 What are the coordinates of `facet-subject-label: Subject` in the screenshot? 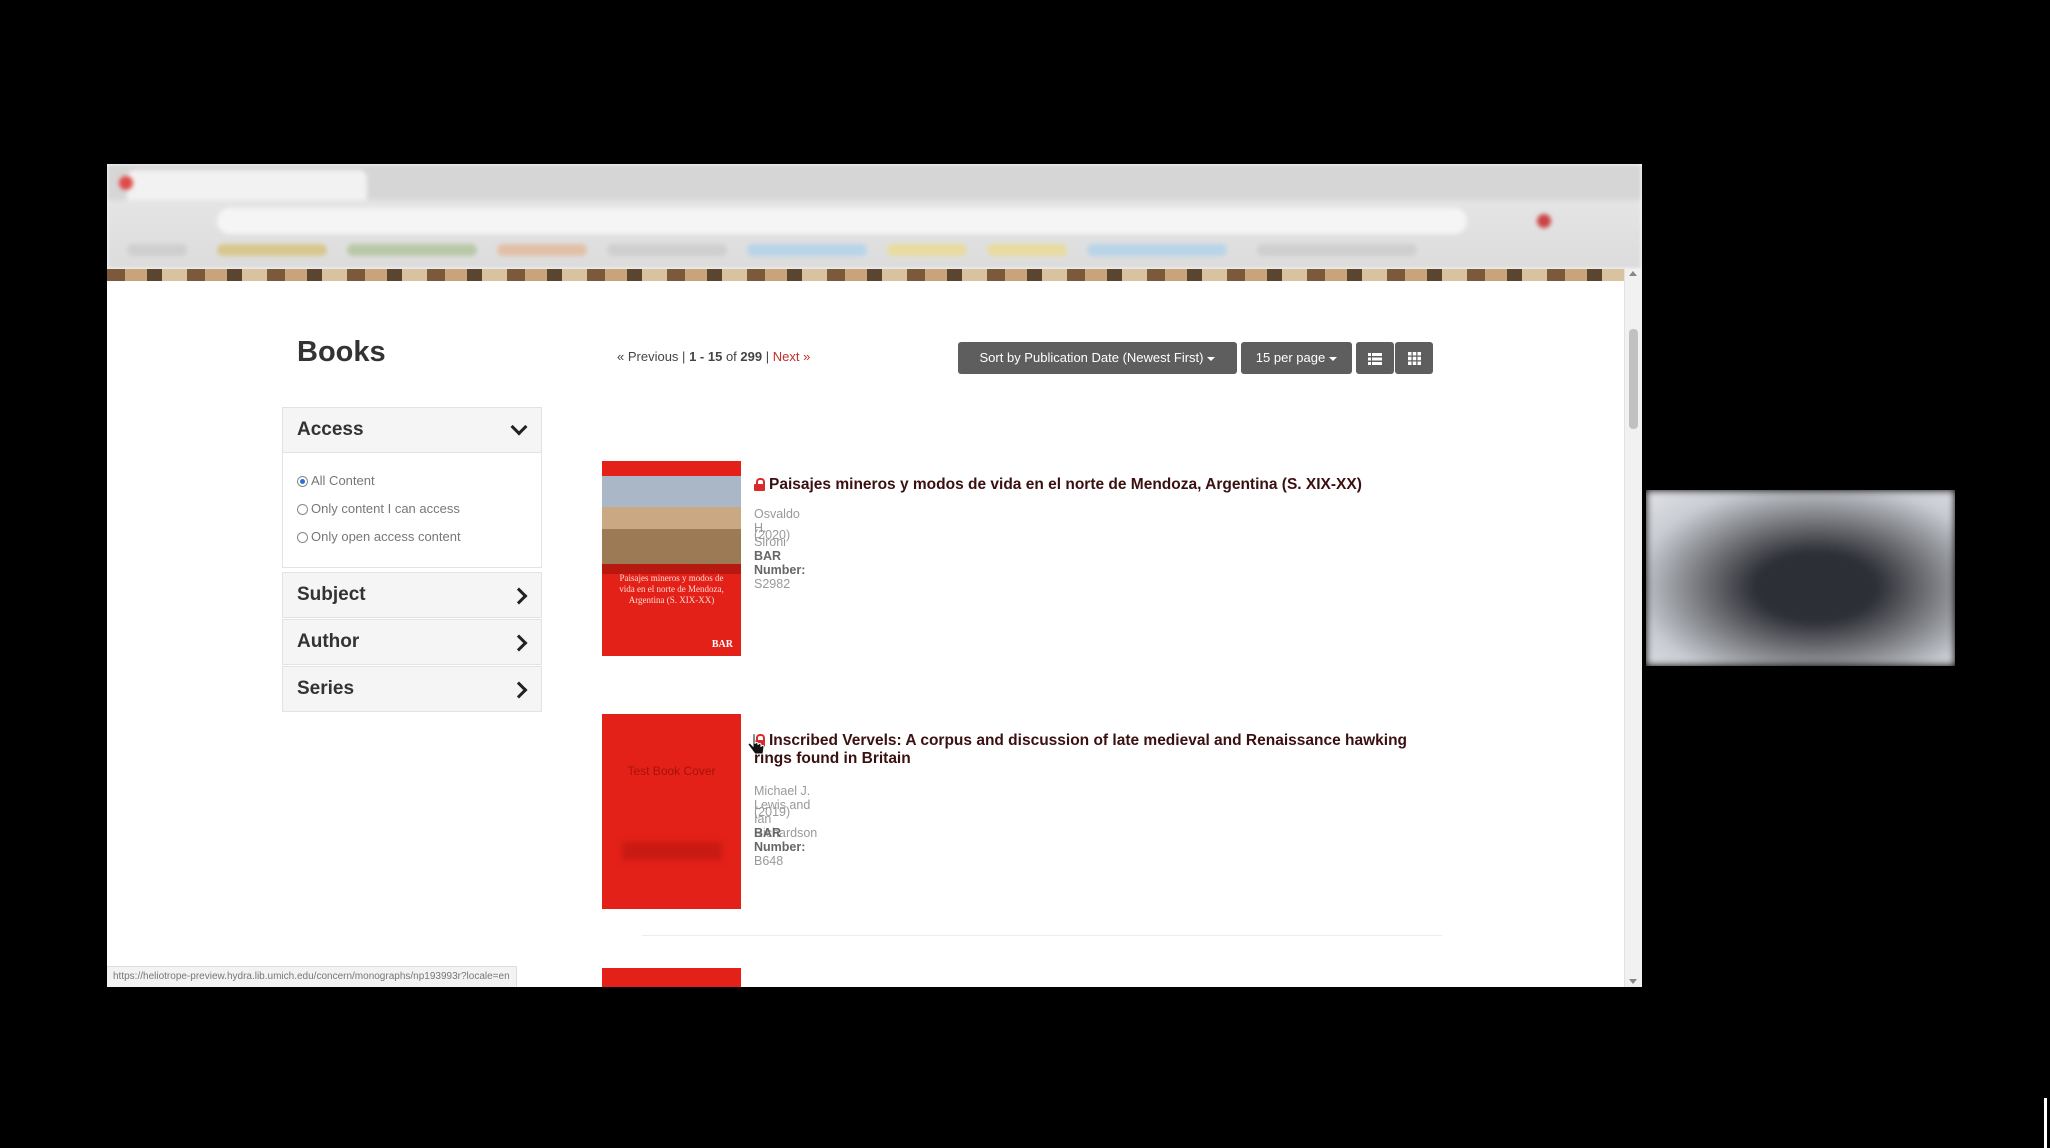 It's located at (331, 594).